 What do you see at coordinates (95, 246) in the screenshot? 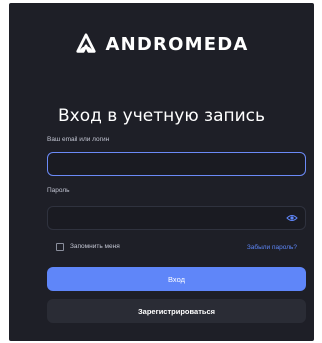
I see `remember-me-label: Запомнить меня` at bounding box center [95, 246].